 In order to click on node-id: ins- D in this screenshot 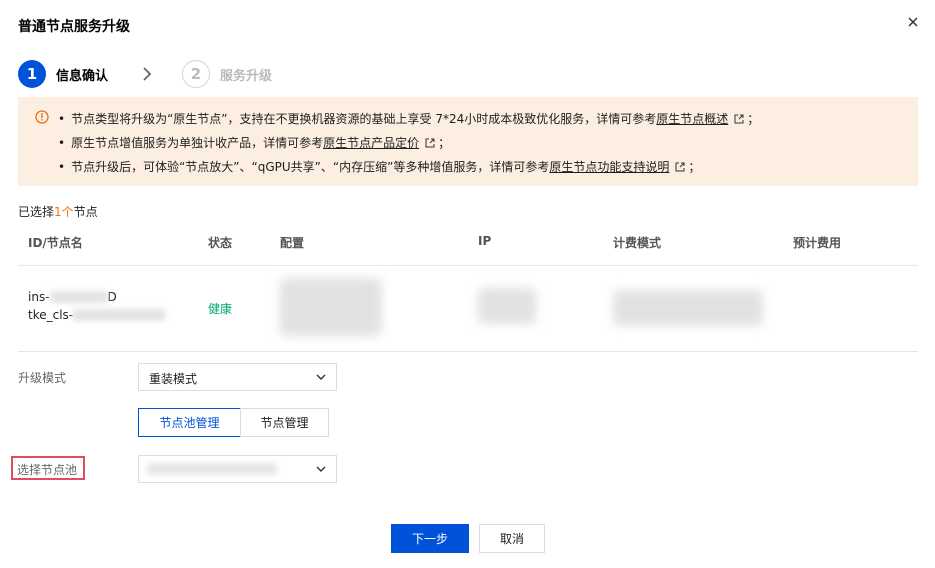, I will do `click(72, 297)`.